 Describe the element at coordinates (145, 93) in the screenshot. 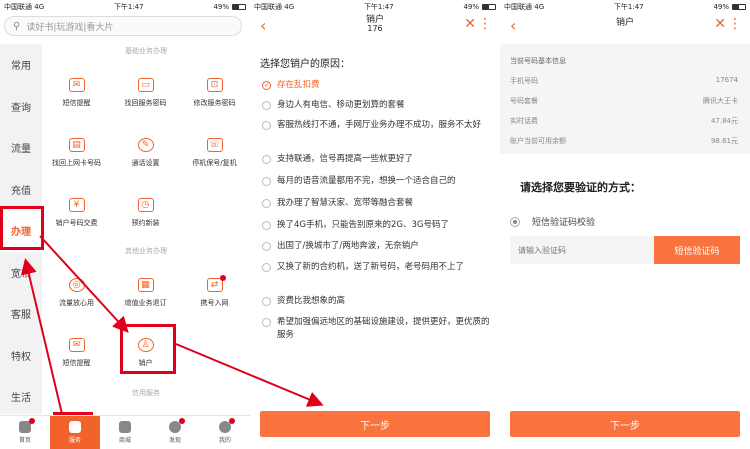

I see `grid-item-find-password: ▭ 找回服务密码` at that location.